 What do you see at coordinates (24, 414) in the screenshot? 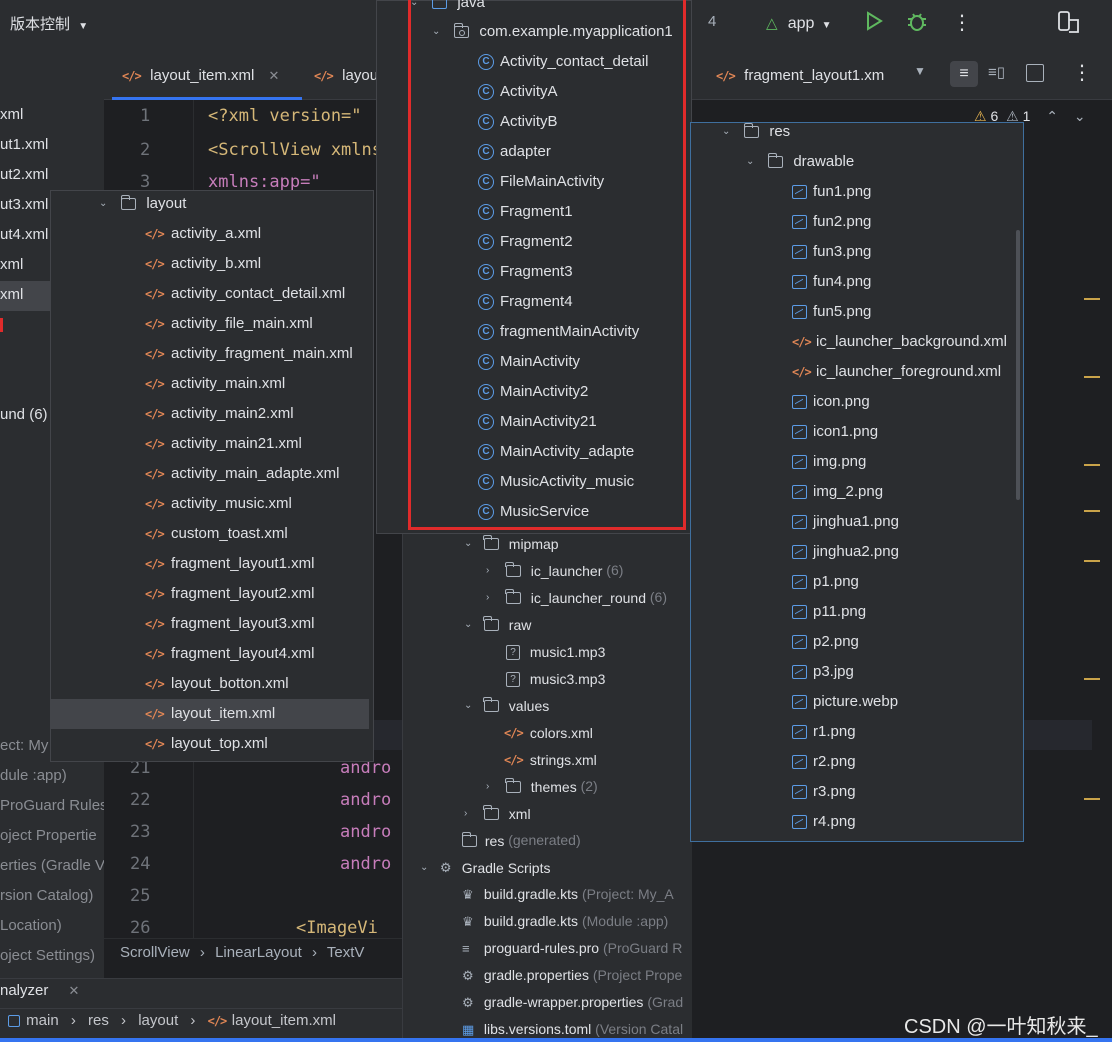
I see `left-row-9: und (6)` at bounding box center [24, 414].